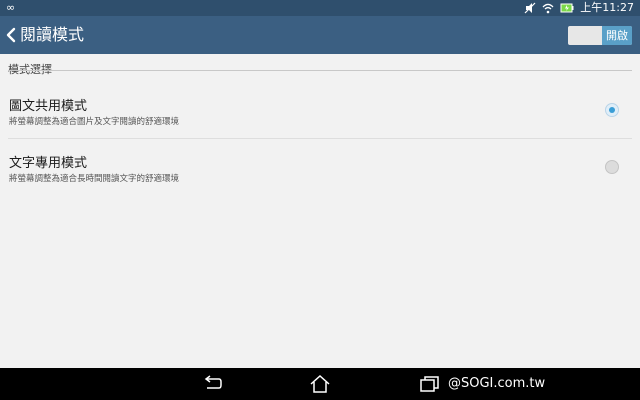 The image size is (640, 400). What do you see at coordinates (567, 8) in the screenshot?
I see `battery-icon` at bounding box center [567, 8].